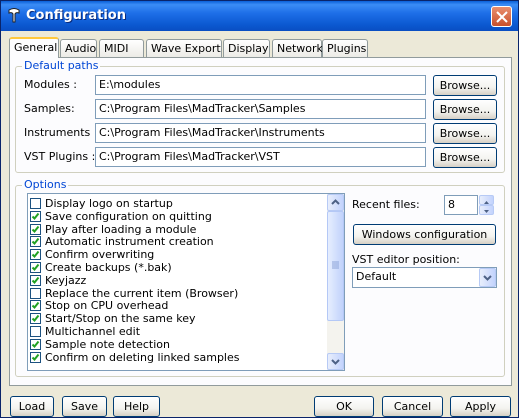 This screenshot has height=418, width=519. I want to click on option-label: Sample note detection, so click(107, 344).